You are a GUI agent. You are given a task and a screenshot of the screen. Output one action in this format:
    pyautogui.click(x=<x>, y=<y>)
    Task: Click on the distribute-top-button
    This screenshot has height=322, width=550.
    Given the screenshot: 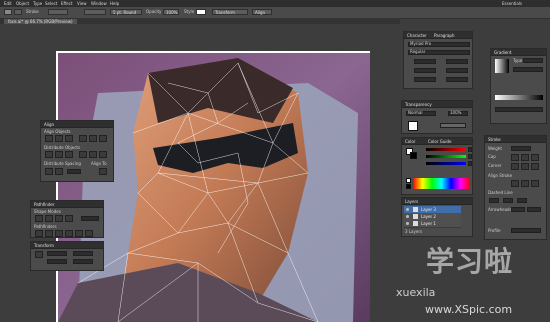 What is the action you would take?
    pyautogui.click(x=49, y=154)
    